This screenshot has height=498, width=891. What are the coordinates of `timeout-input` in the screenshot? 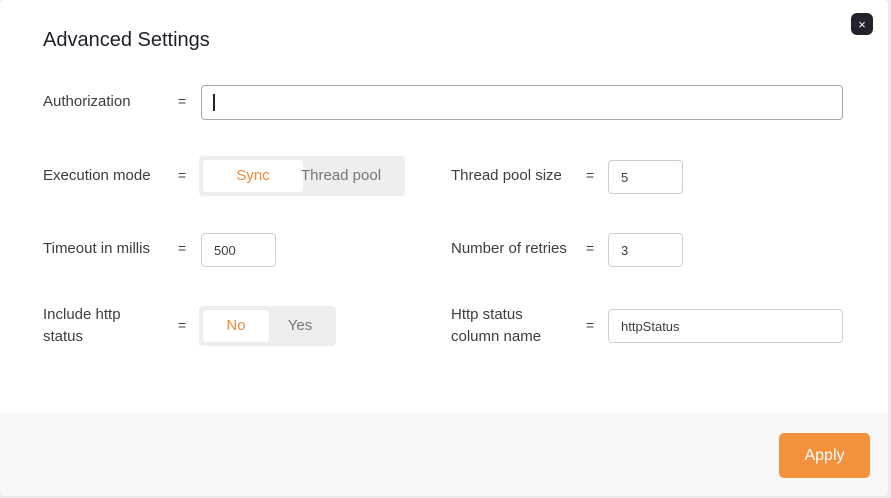 It's located at (238, 250).